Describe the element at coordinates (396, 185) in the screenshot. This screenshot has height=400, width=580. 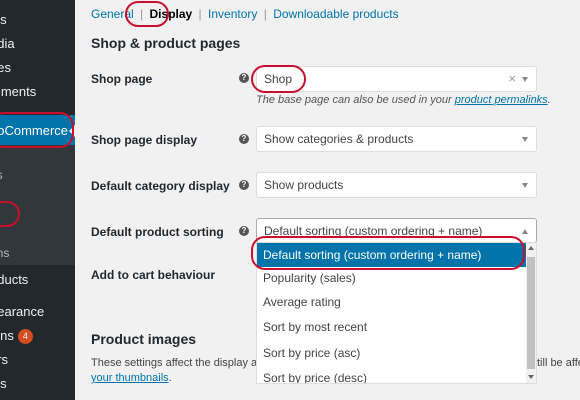
I see `default-category-display-select: Show products` at that location.